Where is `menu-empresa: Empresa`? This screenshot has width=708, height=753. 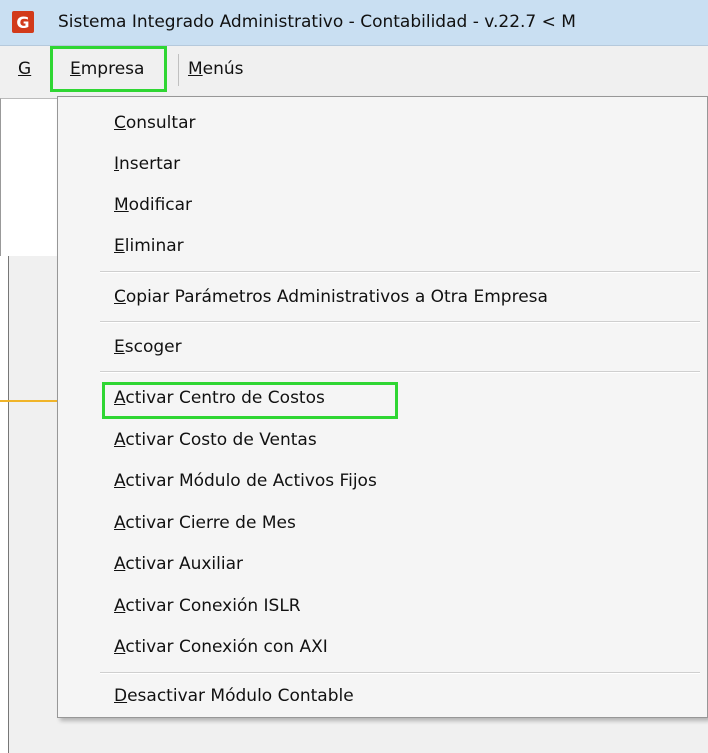
menu-empresa: Empresa is located at coordinates (107, 69).